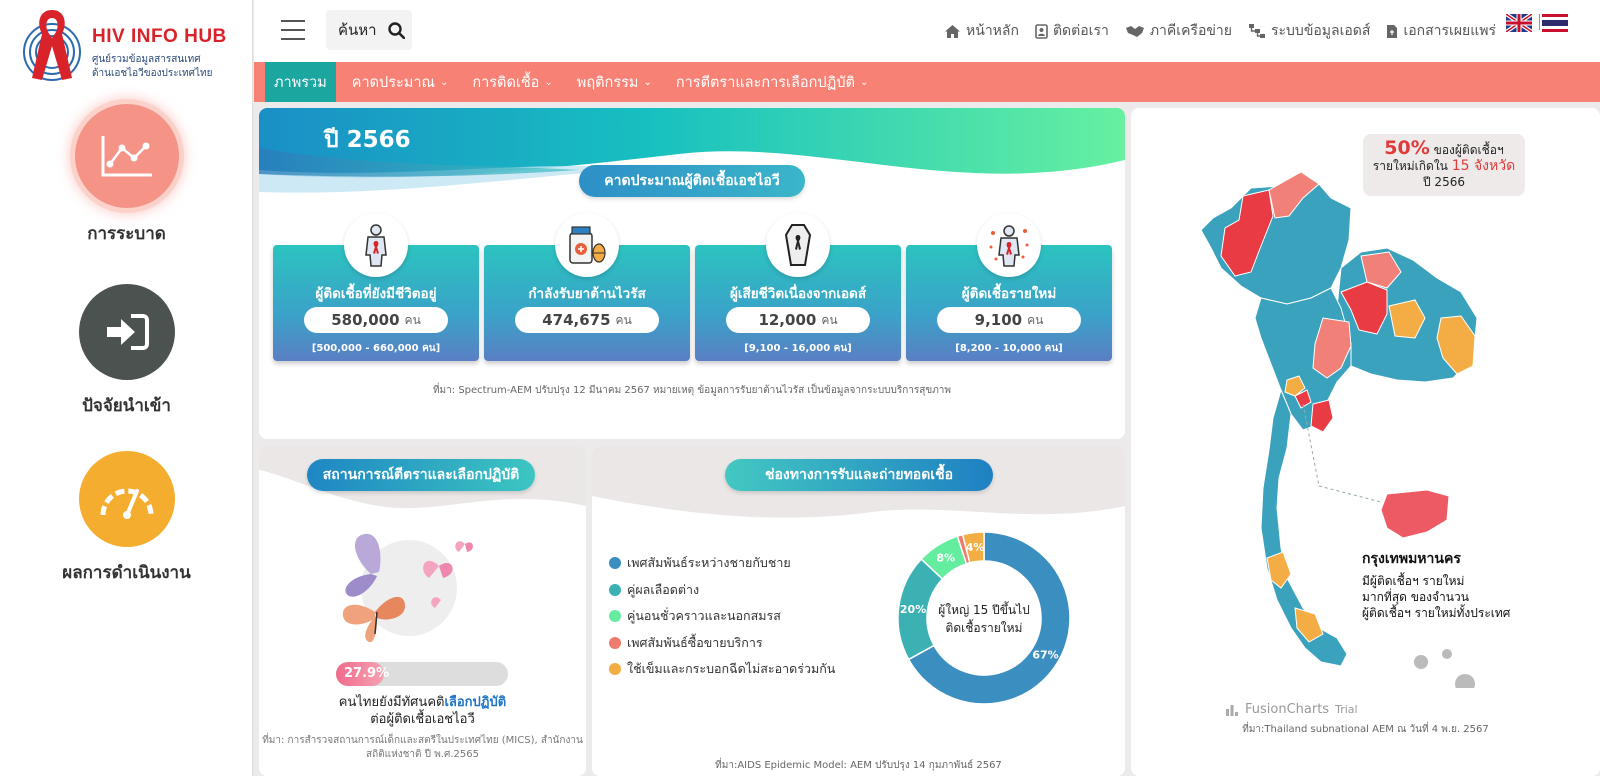  I want to click on year-label: ปี 2566, so click(367, 140).